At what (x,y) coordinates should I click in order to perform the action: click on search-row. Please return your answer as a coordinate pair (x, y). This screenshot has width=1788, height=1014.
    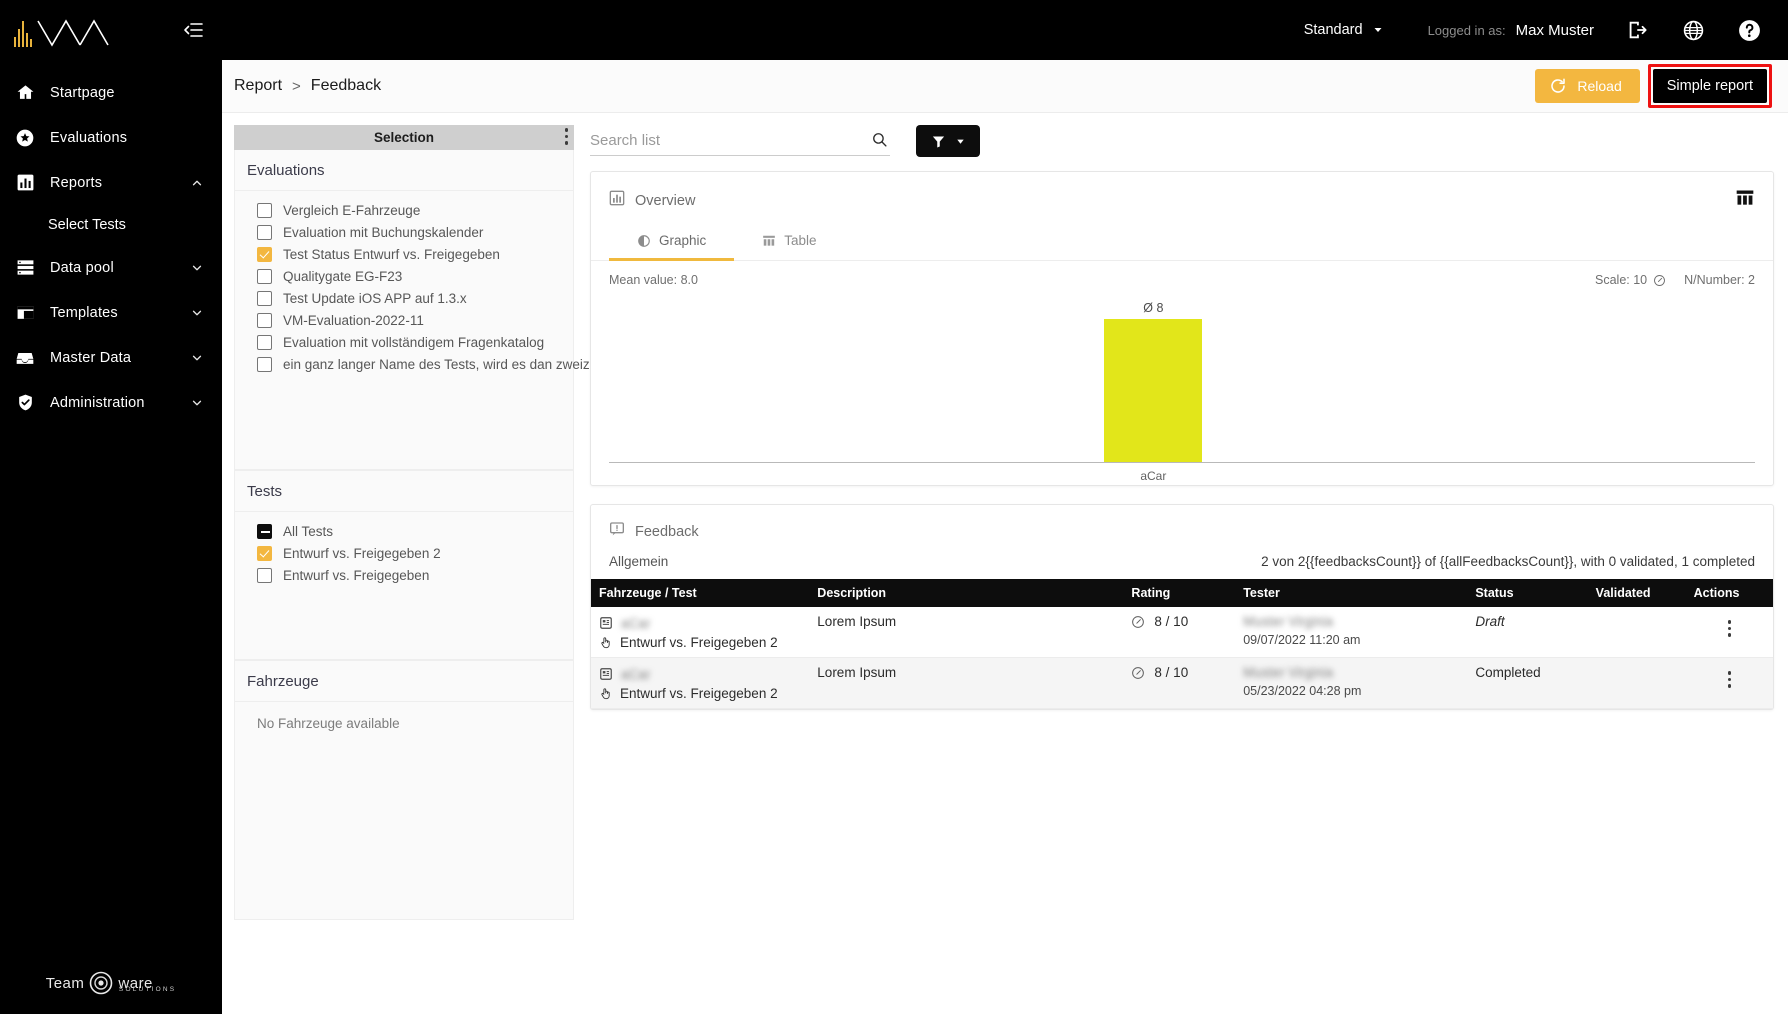
    Looking at the image, I should click on (1182, 141).